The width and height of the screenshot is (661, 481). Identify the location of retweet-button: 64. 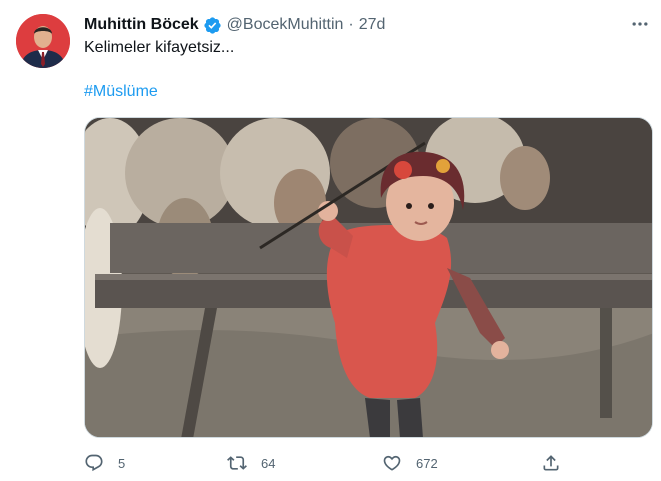
(251, 463).